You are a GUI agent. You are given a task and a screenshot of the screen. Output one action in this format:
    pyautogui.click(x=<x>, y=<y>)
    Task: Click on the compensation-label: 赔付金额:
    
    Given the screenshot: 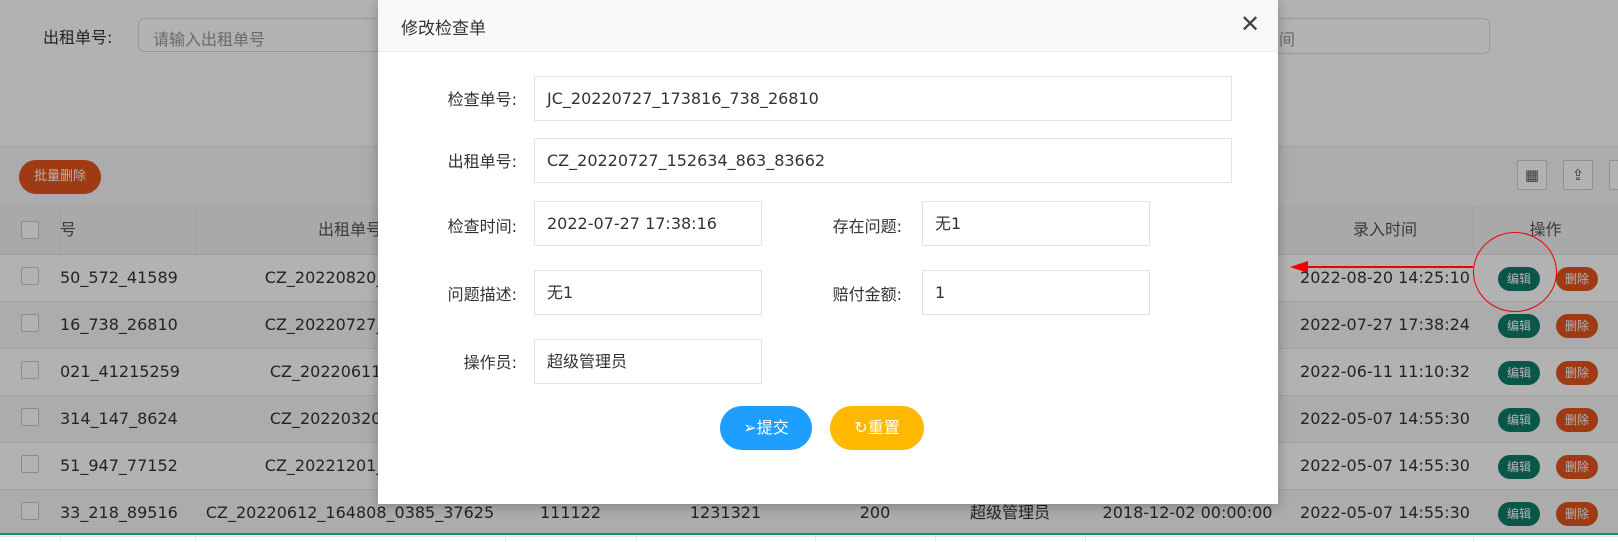 What is the action you would take?
    pyautogui.click(x=867, y=294)
    